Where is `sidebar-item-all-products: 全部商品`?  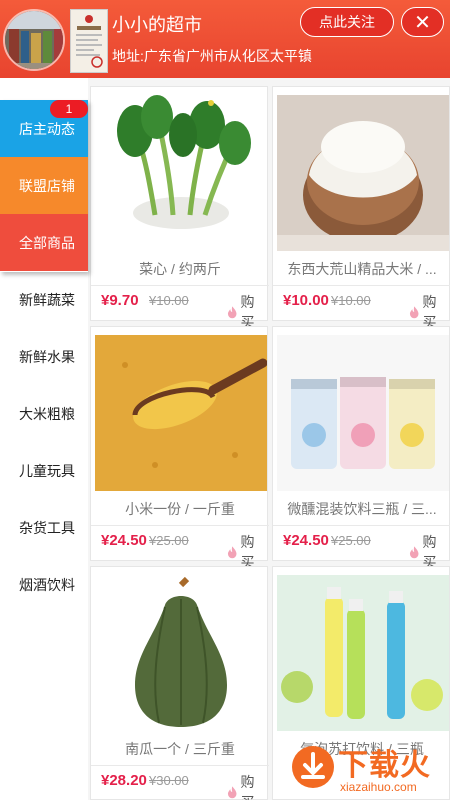 sidebar-item-all-products: 全部商品 is located at coordinates (44, 242).